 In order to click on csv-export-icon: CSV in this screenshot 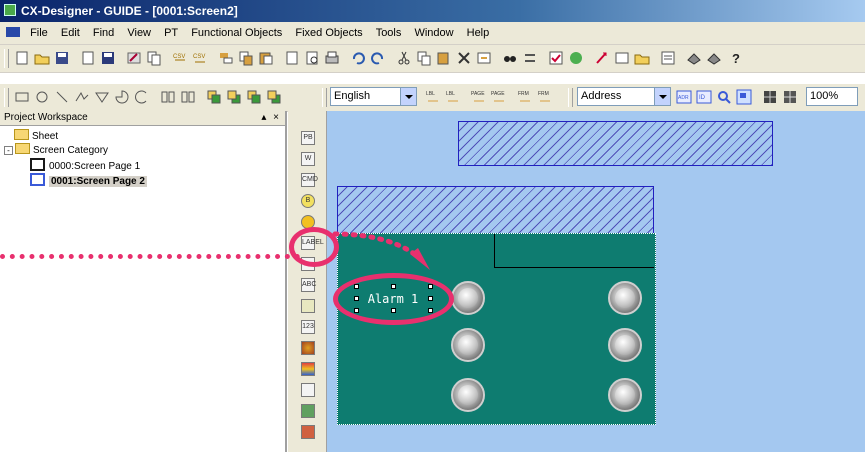, I will do `click(180, 58)`.